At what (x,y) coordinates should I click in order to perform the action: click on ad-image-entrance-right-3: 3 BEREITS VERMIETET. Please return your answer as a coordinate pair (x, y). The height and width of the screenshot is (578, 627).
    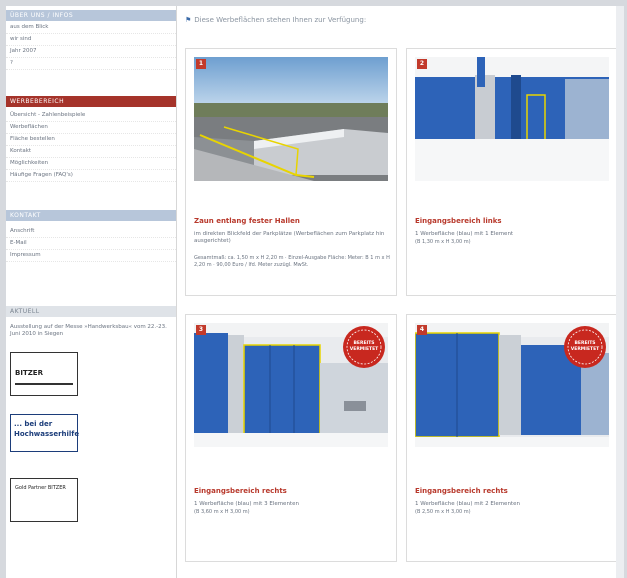
    Looking at the image, I should click on (291, 385).